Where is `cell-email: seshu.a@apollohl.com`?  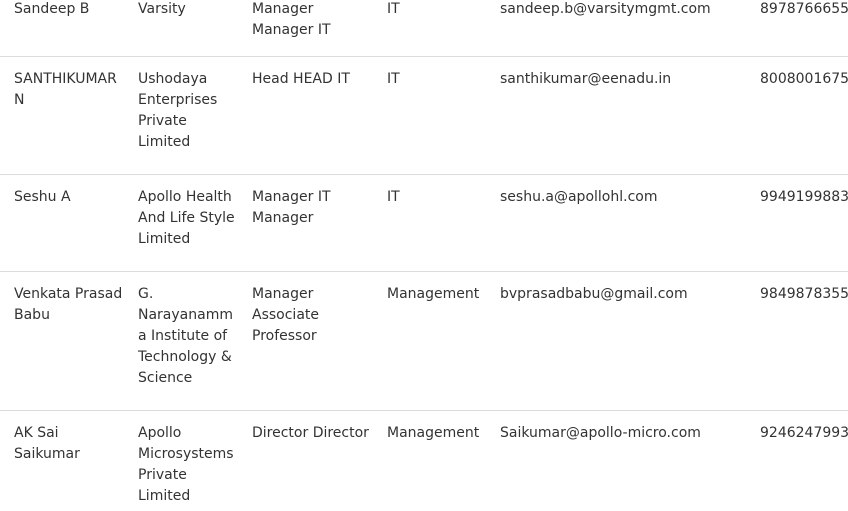 cell-email: seshu.a@apollohl.com is located at coordinates (579, 197).